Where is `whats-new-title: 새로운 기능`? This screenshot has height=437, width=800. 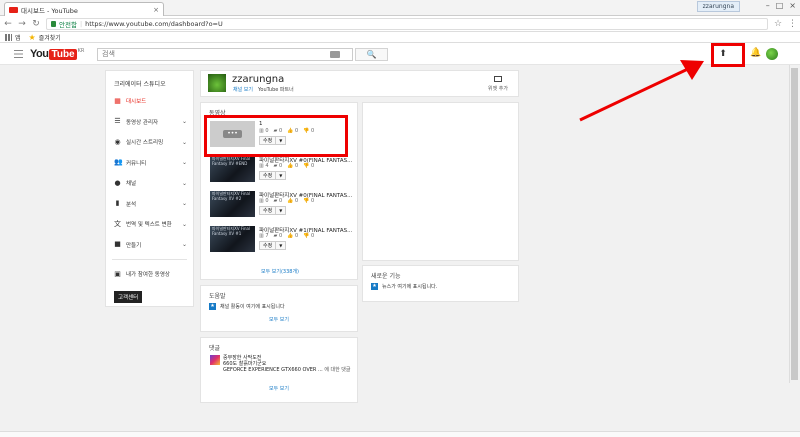 whats-new-title: 새로운 기능 is located at coordinates (386, 276).